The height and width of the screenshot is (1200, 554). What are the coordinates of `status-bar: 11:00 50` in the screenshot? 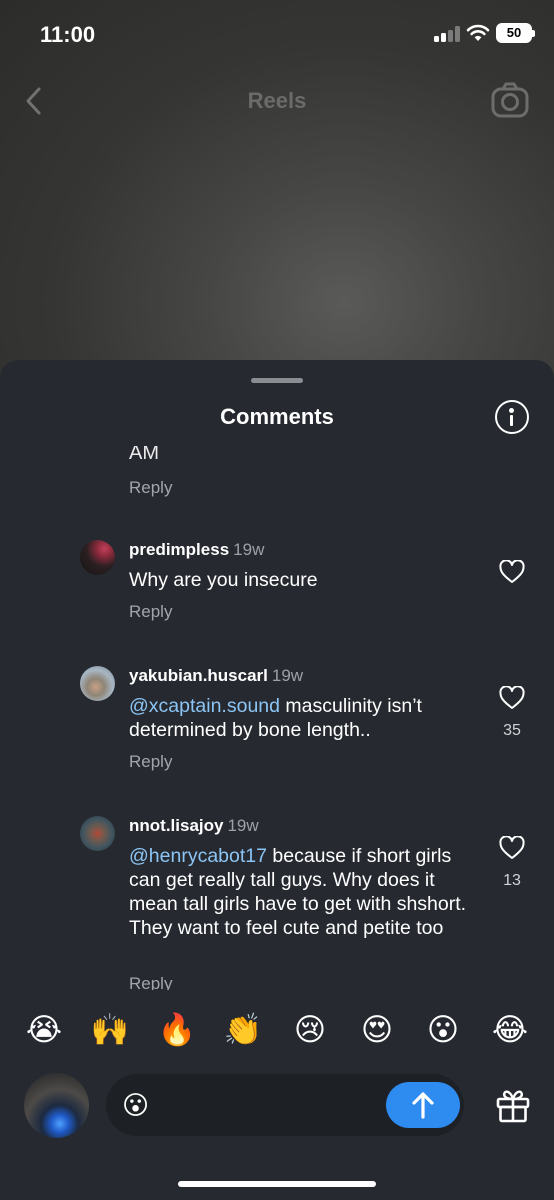 It's located at (277, 35).